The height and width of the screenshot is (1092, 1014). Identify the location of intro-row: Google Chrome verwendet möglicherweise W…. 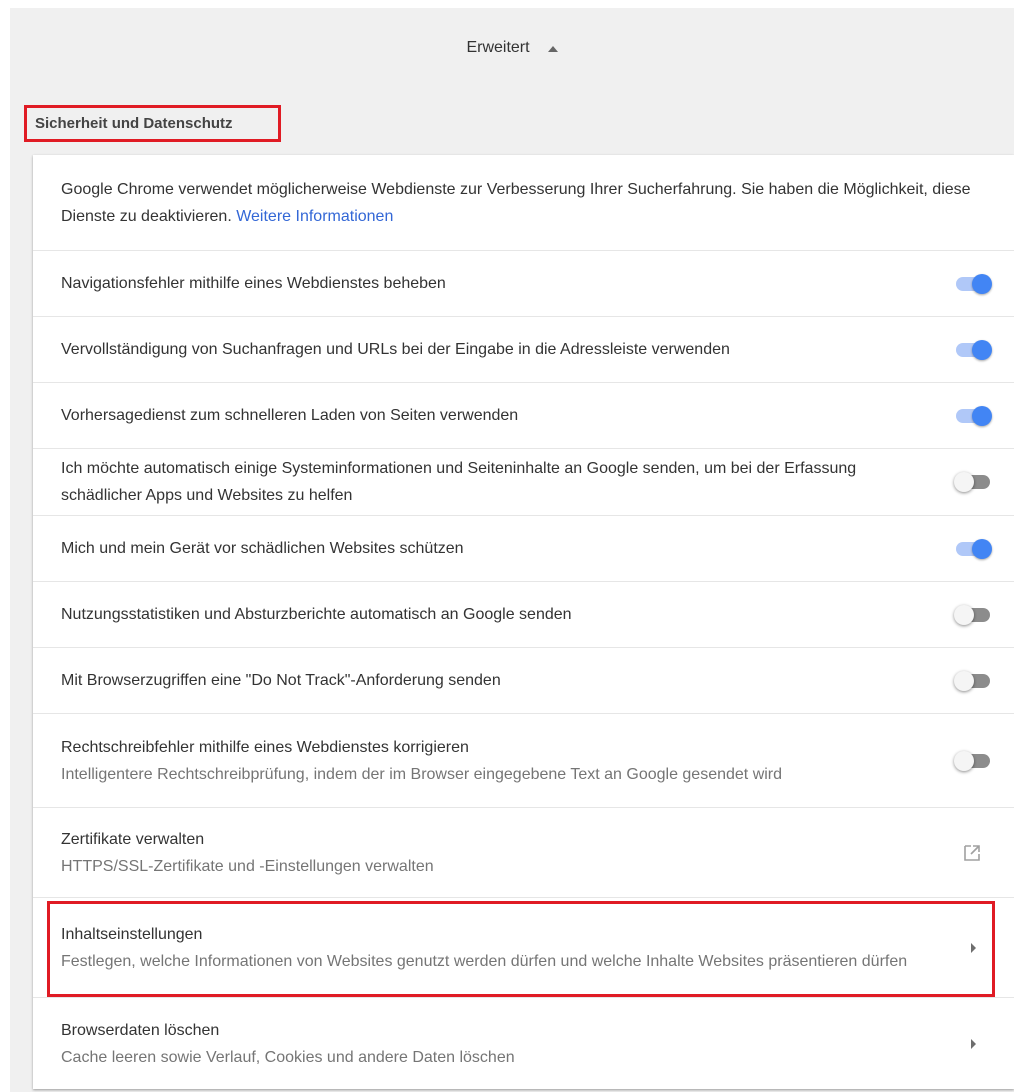
(523, 202).